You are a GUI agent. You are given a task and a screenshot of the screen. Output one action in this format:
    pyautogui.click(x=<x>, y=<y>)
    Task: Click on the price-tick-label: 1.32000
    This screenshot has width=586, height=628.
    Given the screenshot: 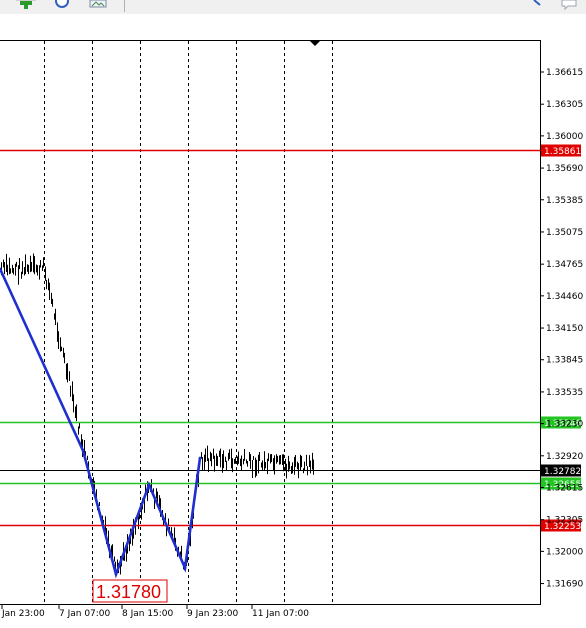 What is the action you would take?
    pyautogui.click(x=564, y=552)
    